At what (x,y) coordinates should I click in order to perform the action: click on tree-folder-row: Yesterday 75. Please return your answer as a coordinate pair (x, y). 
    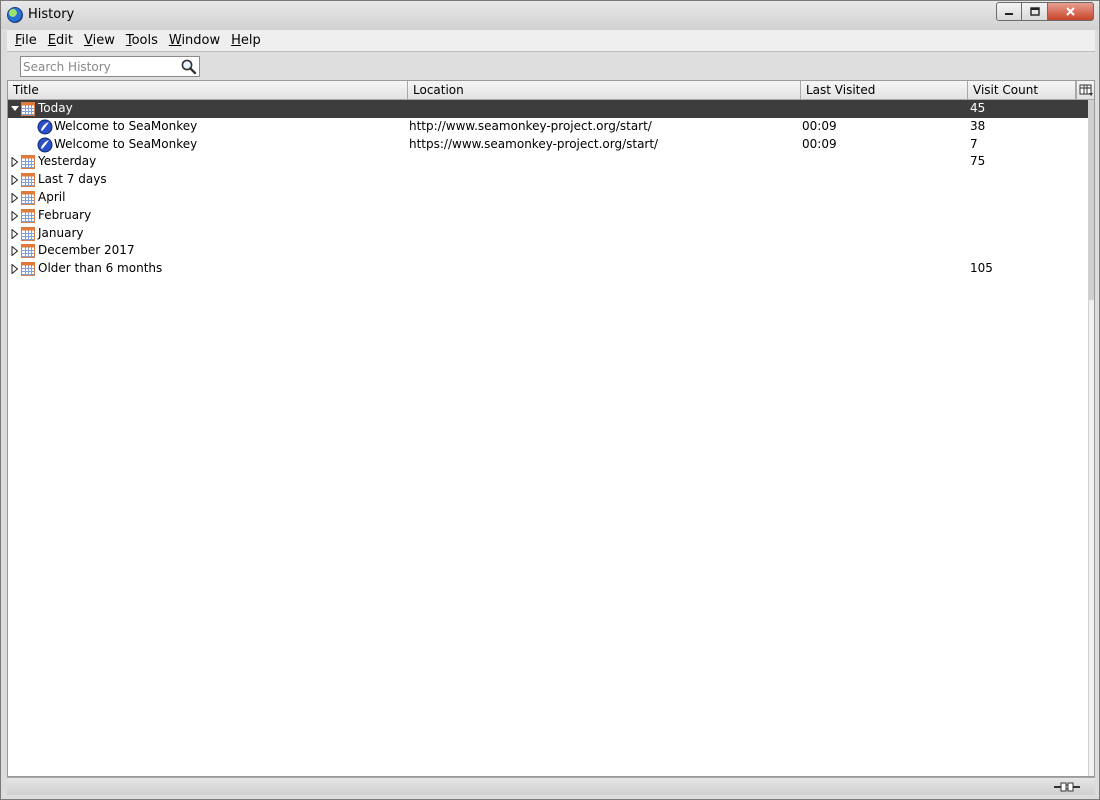
    Looking at the image, I should click on (551, 162).